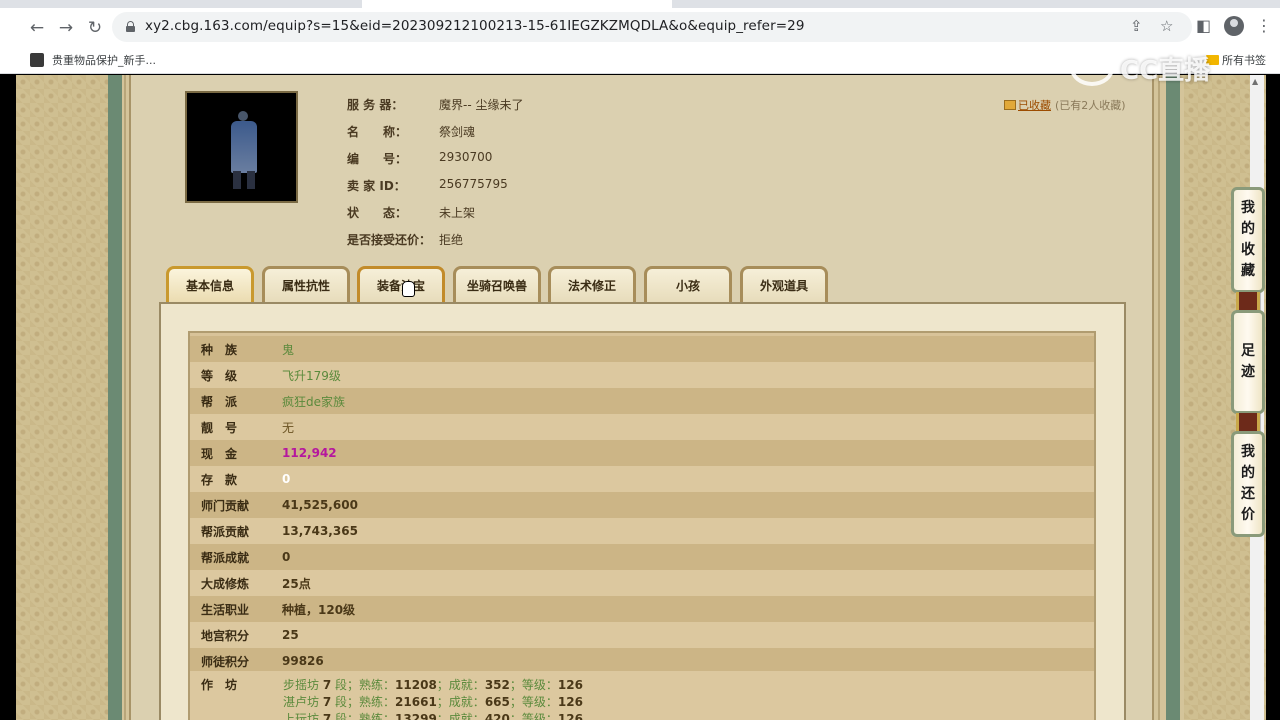  What do you see at coordinates (375, 105) in the screenshot?
I see `info-label: 服 务 器：` at bounding box center [375, 105].